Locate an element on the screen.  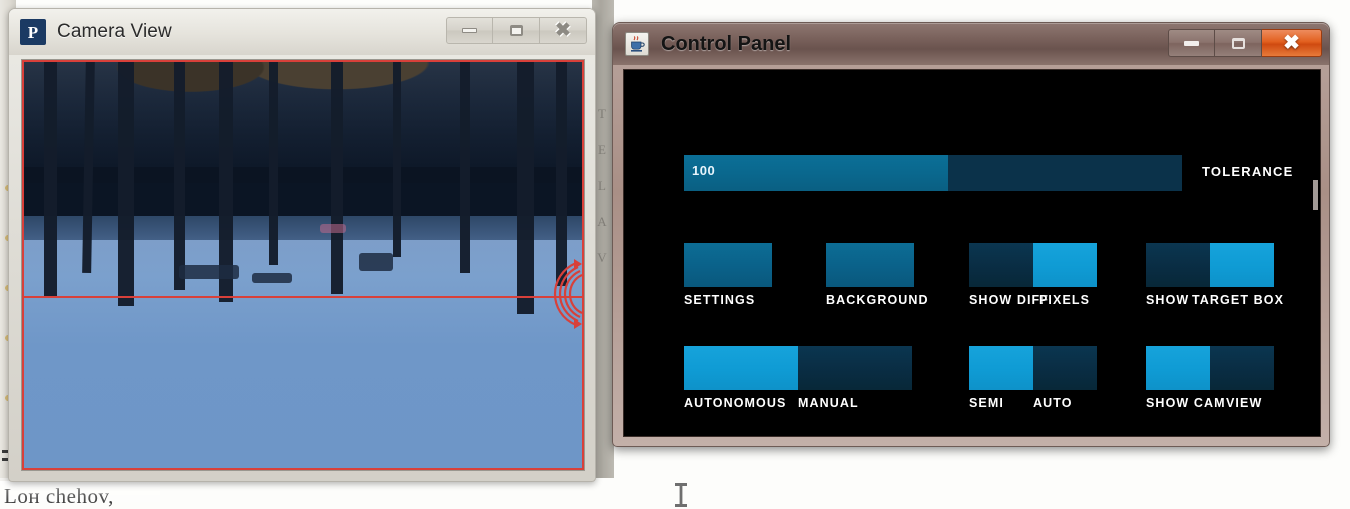
autonomous-label: AUTONOMOUS is located at coordinates (735, 403).